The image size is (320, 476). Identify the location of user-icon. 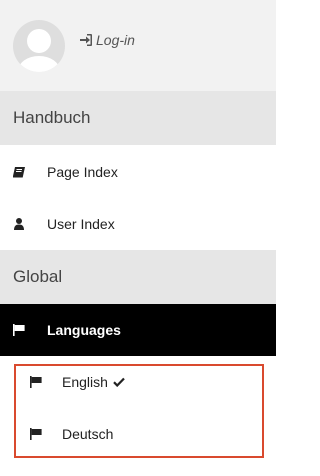
(19, 224).